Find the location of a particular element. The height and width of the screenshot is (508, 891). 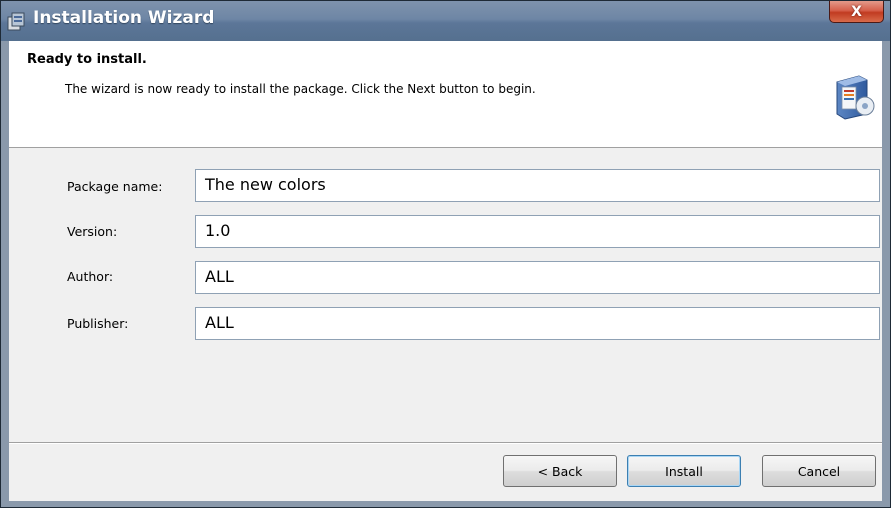

publisher-label: Publisher: is located at coordinates (98, 323).